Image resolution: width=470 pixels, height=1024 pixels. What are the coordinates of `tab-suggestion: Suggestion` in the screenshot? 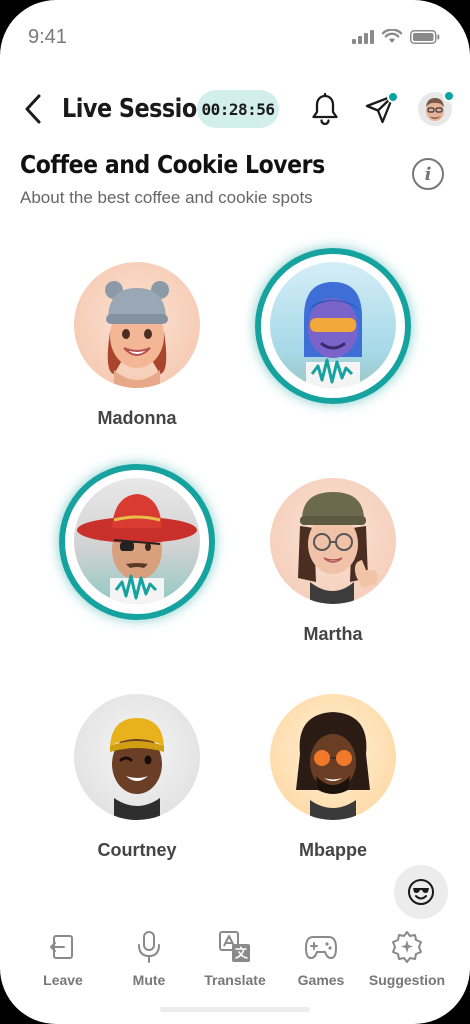 It's located at (407, 959).